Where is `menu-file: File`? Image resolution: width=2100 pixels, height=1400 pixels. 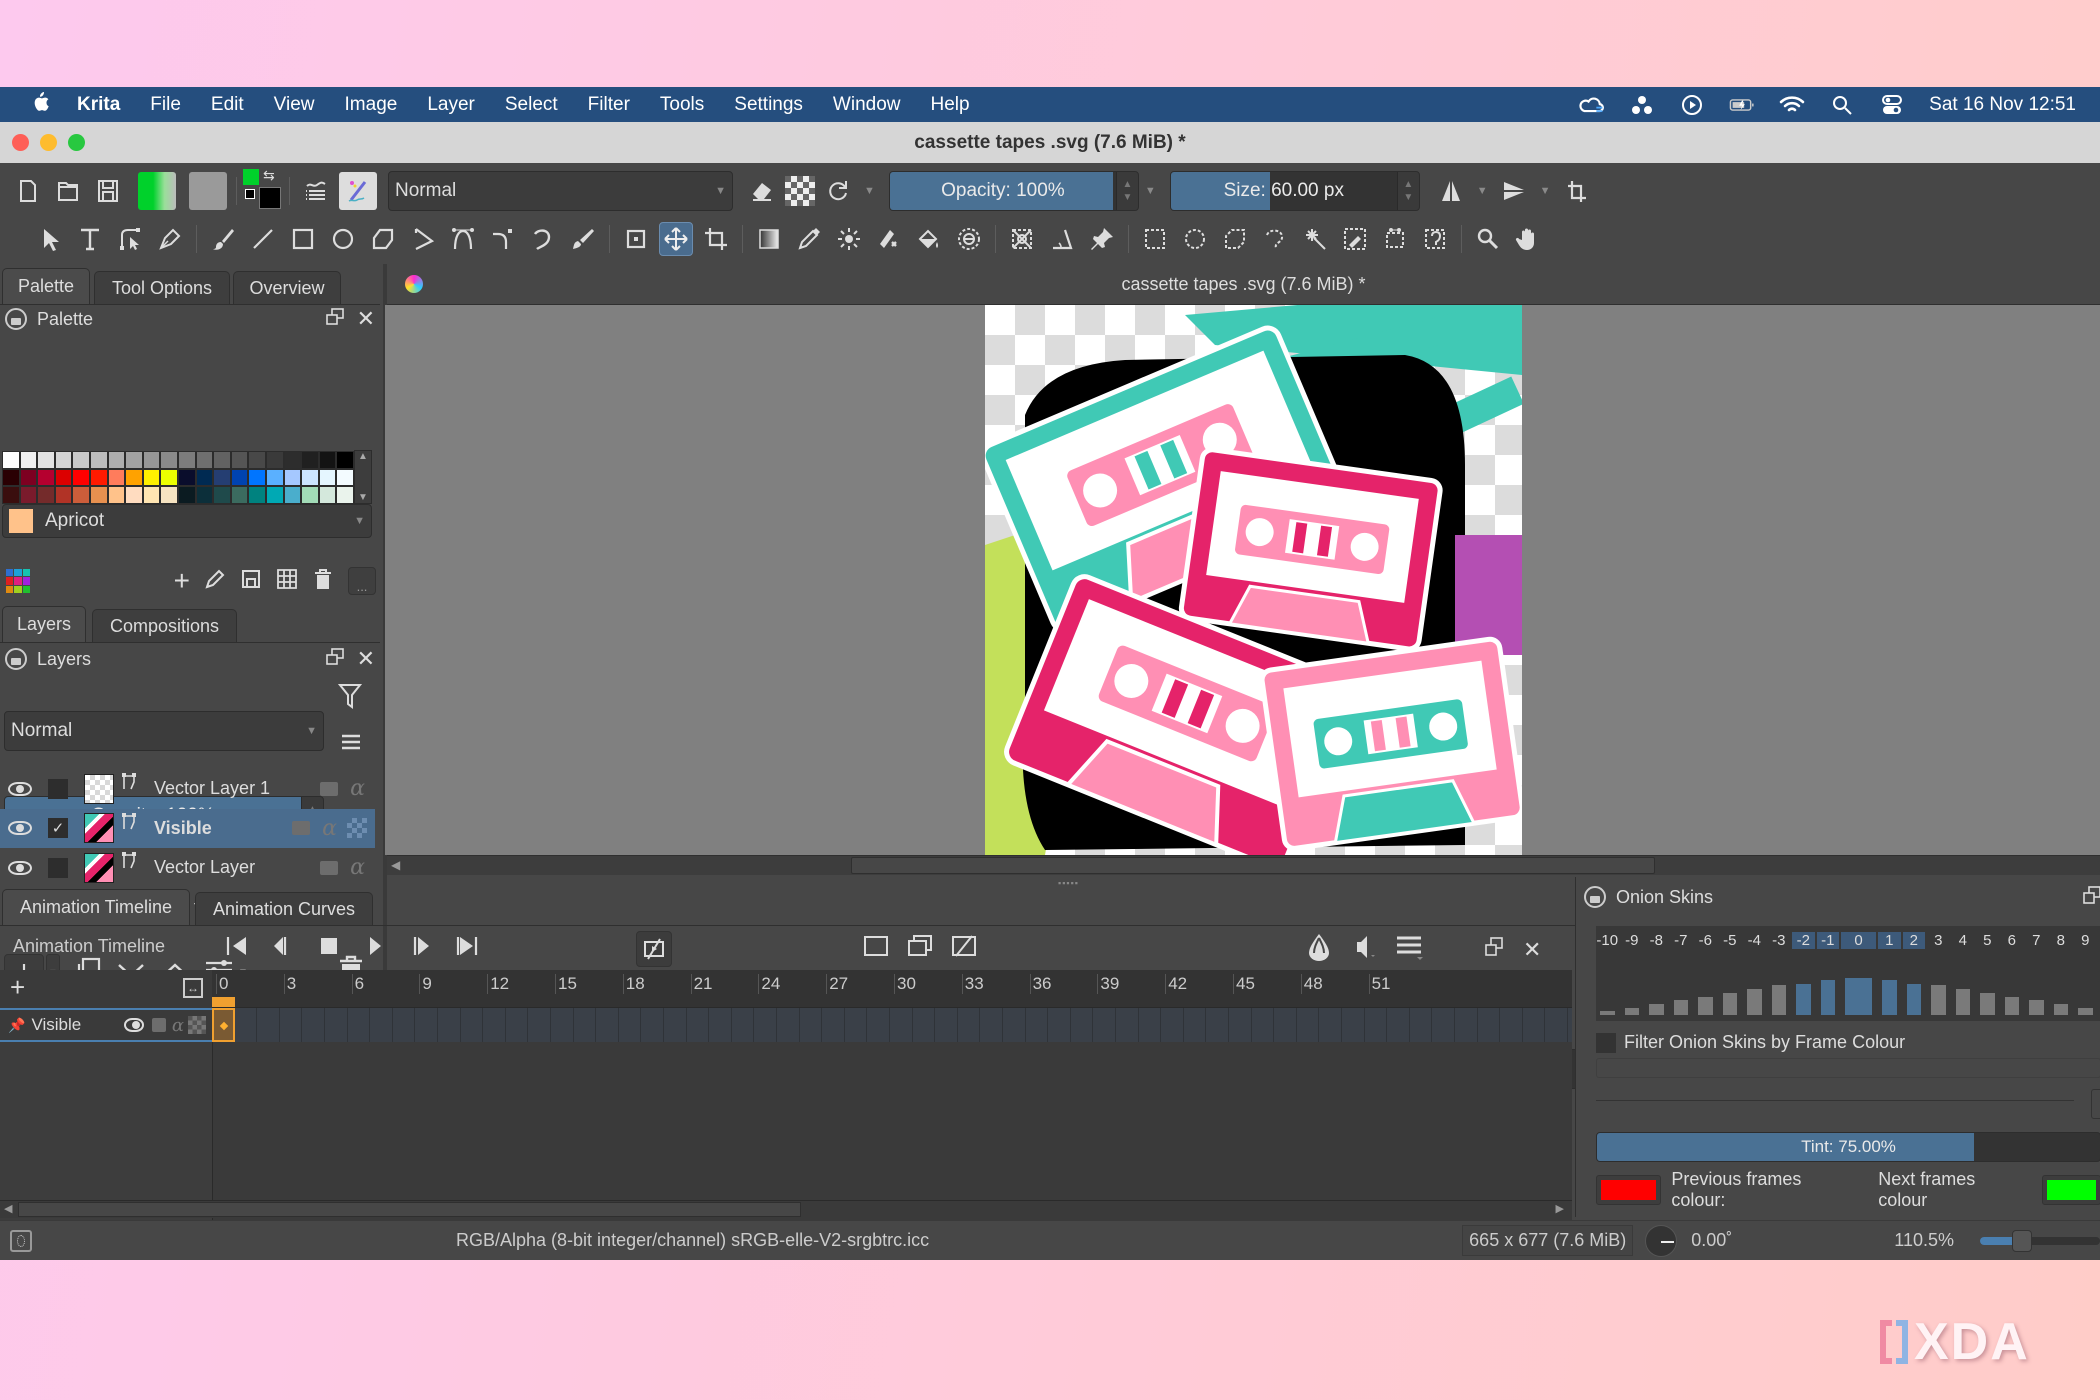
menu-file: File is located at coordinates (165, 105).